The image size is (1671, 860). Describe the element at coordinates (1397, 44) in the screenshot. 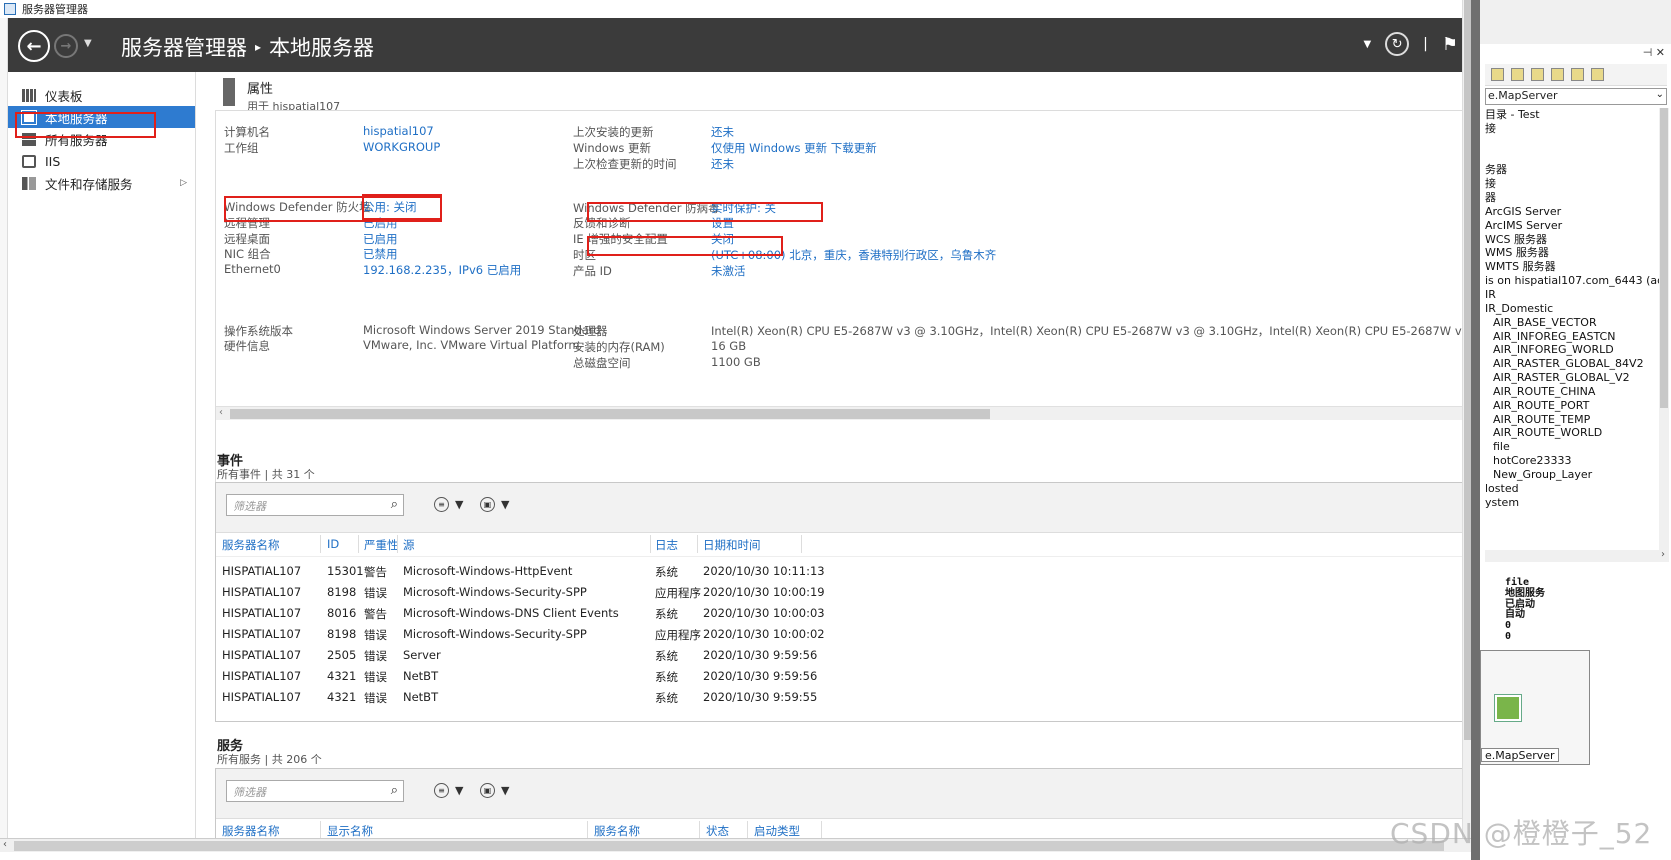

I see `refresh-icon: ↻` at that location.